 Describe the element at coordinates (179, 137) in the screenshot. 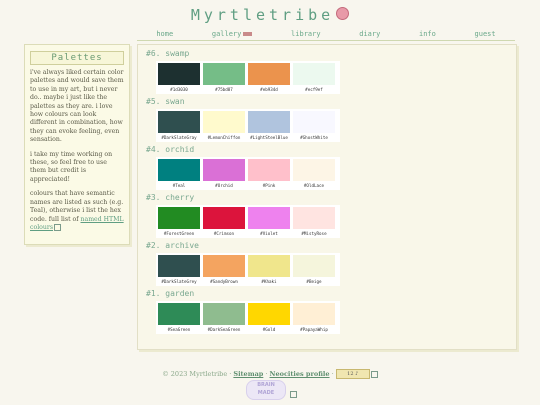

I see `color-label: #DarkSlateGray` at that location.